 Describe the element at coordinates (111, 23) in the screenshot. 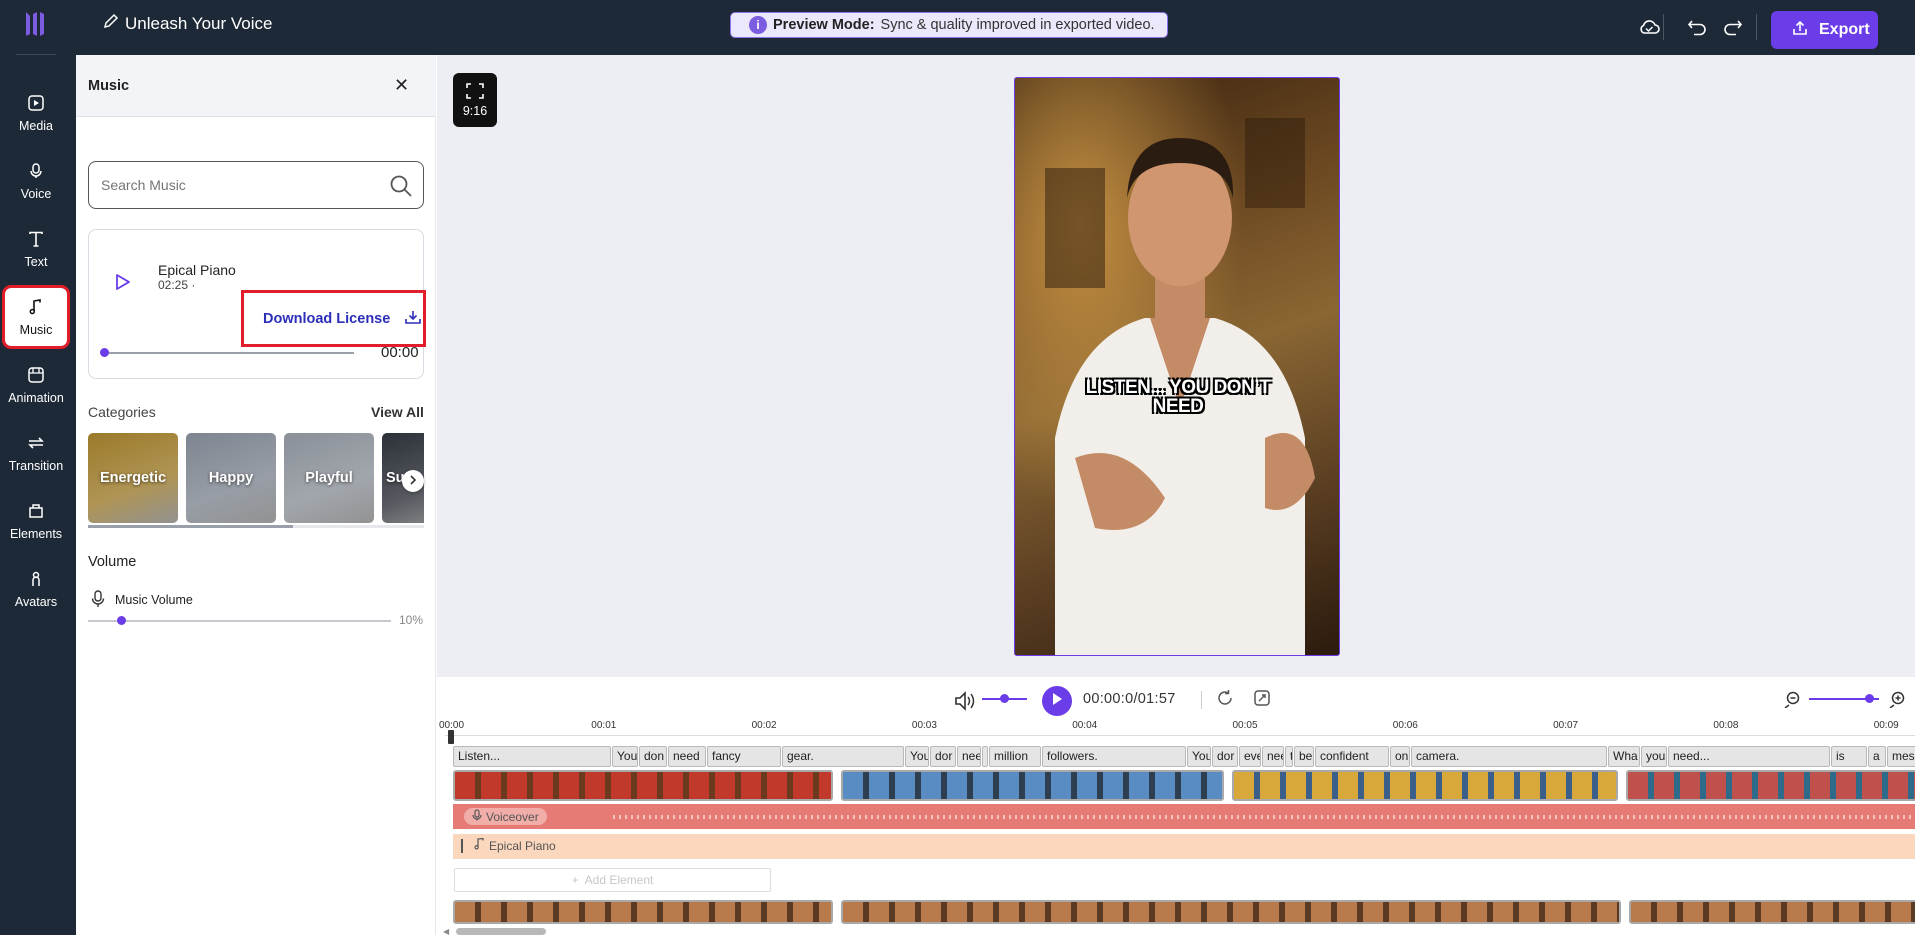

I see `edit-pencil-icon` at that location.